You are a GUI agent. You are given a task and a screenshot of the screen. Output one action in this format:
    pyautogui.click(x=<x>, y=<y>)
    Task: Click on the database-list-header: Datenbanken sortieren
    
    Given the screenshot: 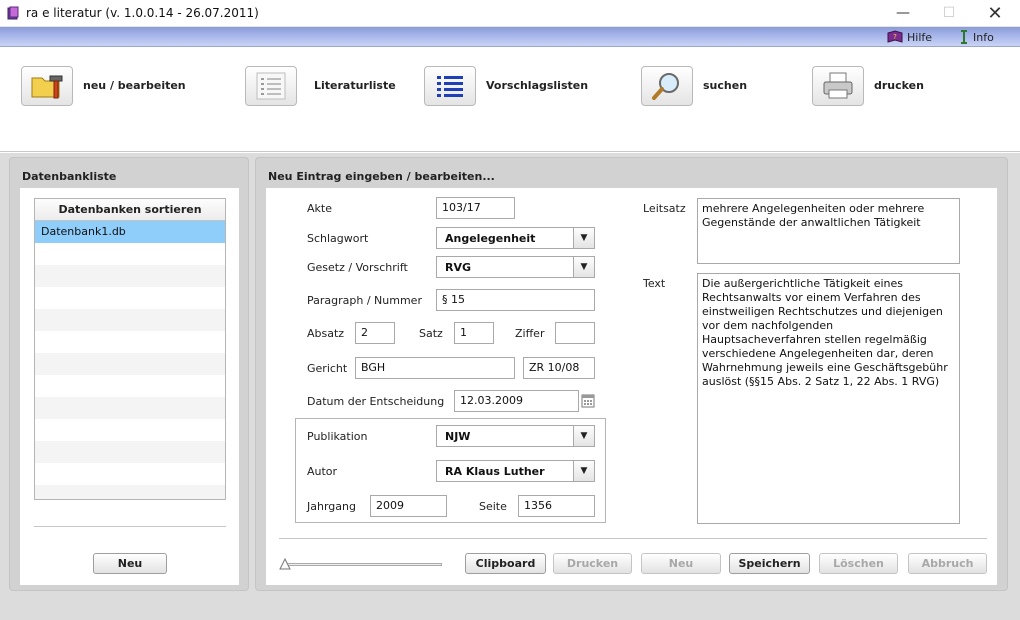 What is the action you would take?
    pyautogui.click(x=130, y=210)
    